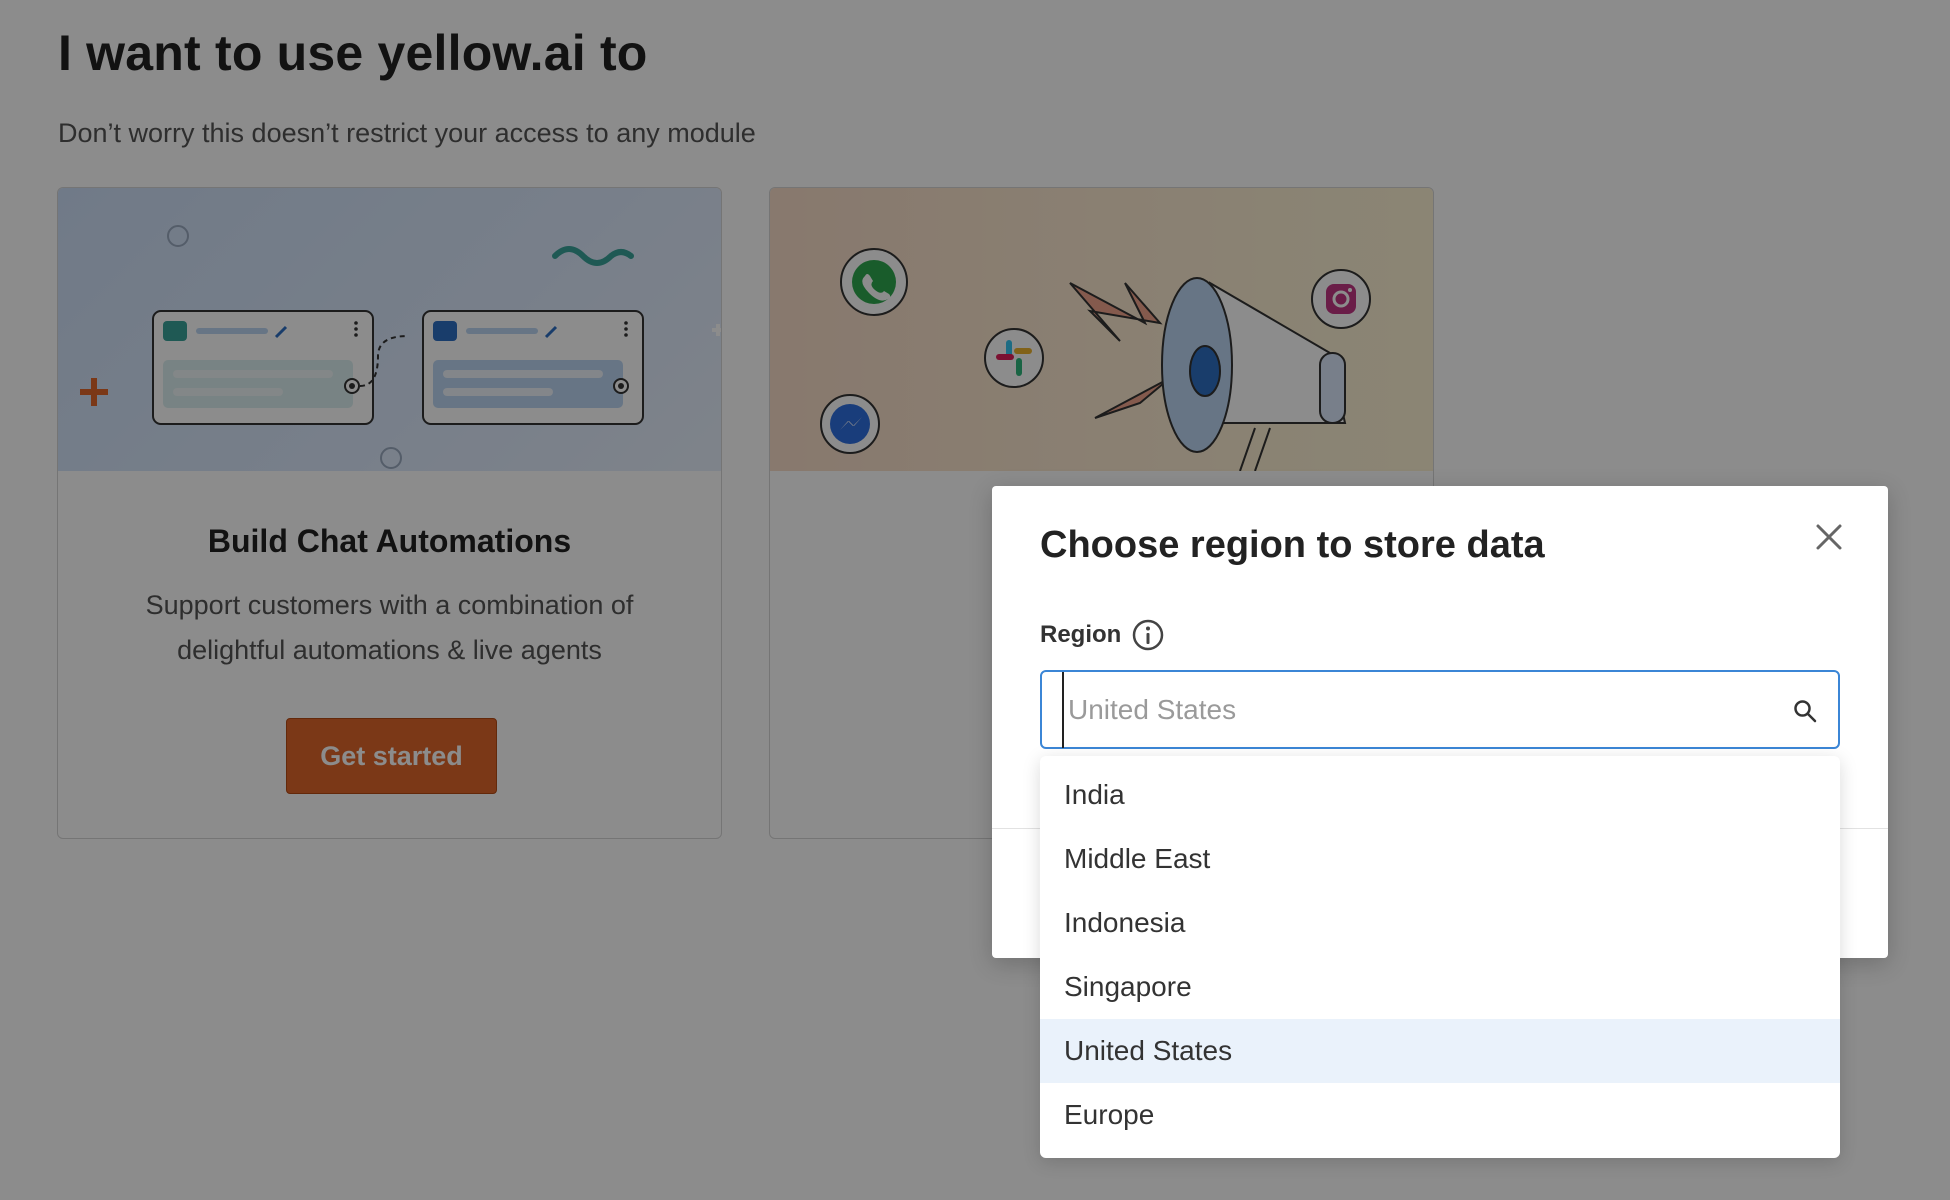 The image size is (1950, 1200). I want to click on region-label: Region, so click(1081, 634).